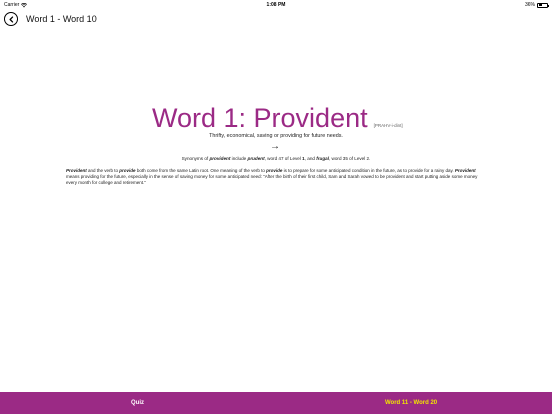 This screenshot has width=552, height=414. What do you see at coordinates (543, 5) in the screenshot?
I see `battery-icon` at bounding box center [543, 5].